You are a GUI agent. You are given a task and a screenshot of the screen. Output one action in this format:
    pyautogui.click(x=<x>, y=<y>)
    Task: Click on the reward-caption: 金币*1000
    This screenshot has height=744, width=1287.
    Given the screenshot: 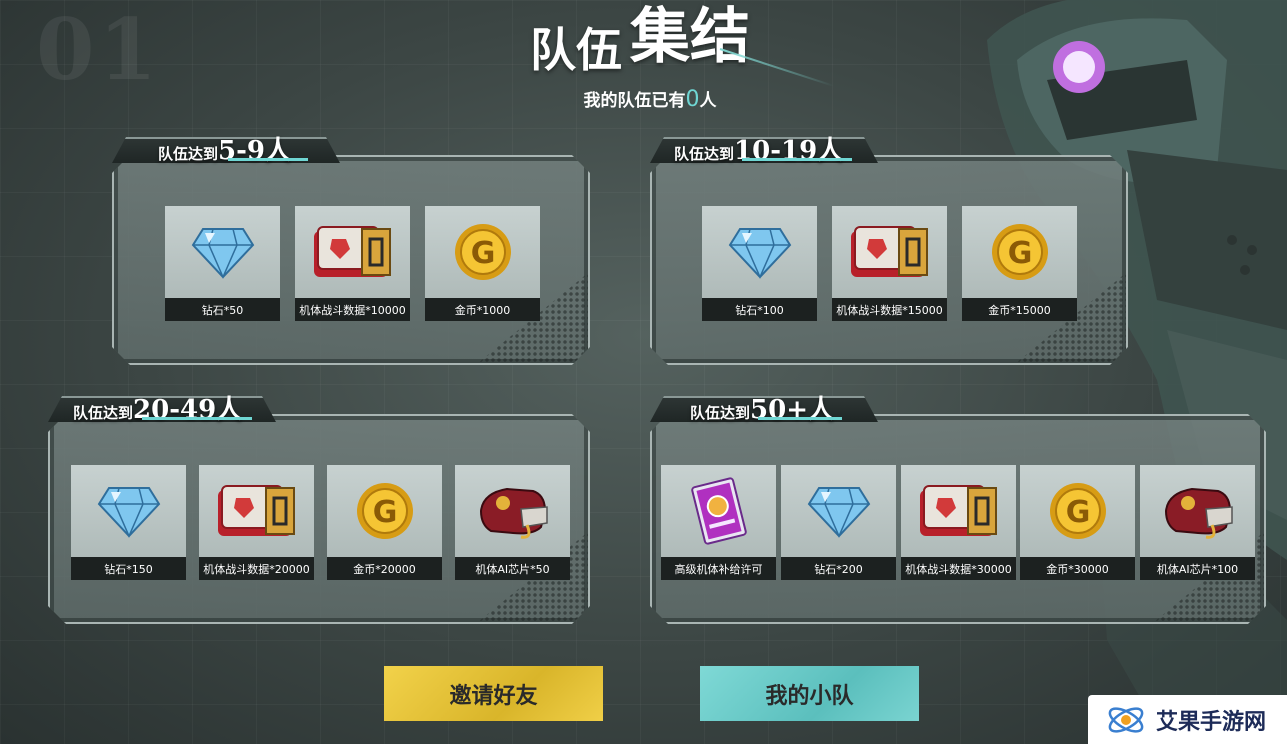 What is the action you would take?
    pyautogui.click(x=482, y=309)
    